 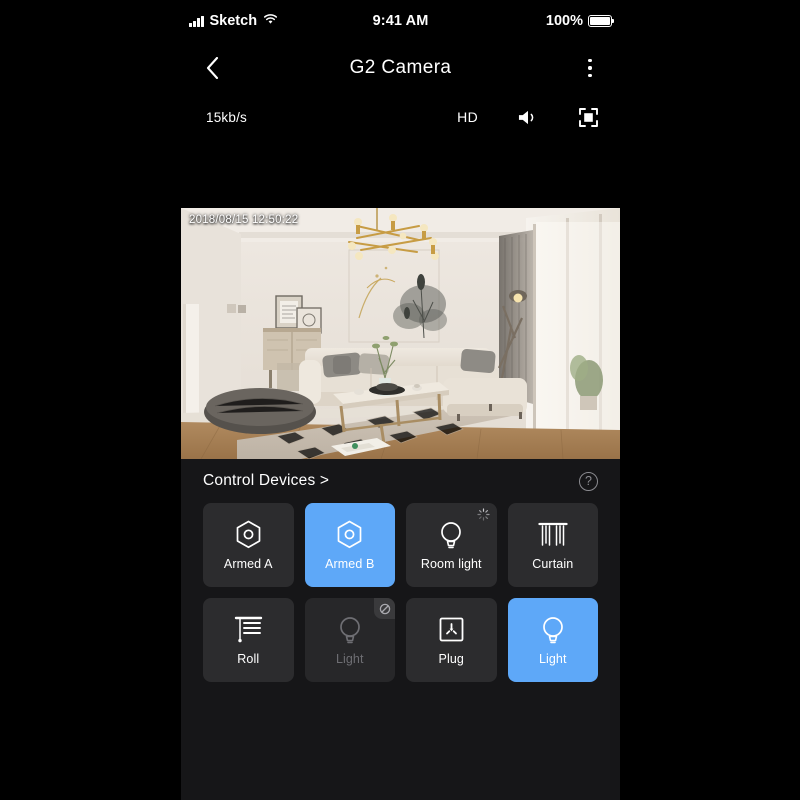 What do you see at coordinates (601, 21) in the screenshot?
I see `battery-full-icon` at bounding box center [601, 21].